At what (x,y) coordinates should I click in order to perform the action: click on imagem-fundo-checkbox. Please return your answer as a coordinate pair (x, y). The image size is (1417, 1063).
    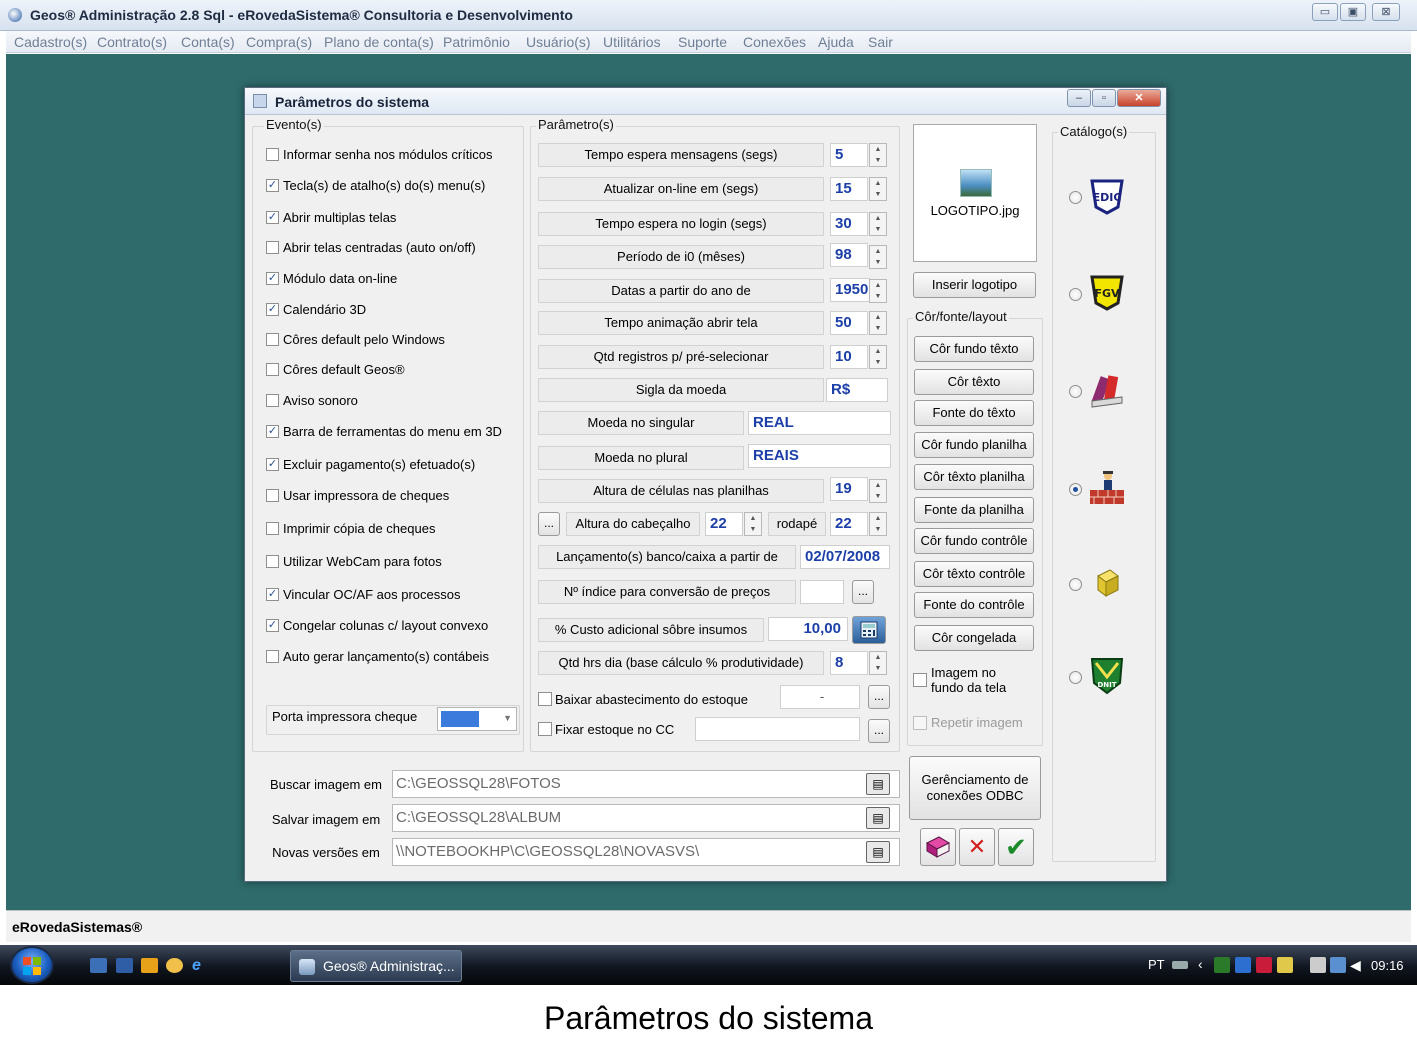
    Looking at the image, I should click on (920, 680).